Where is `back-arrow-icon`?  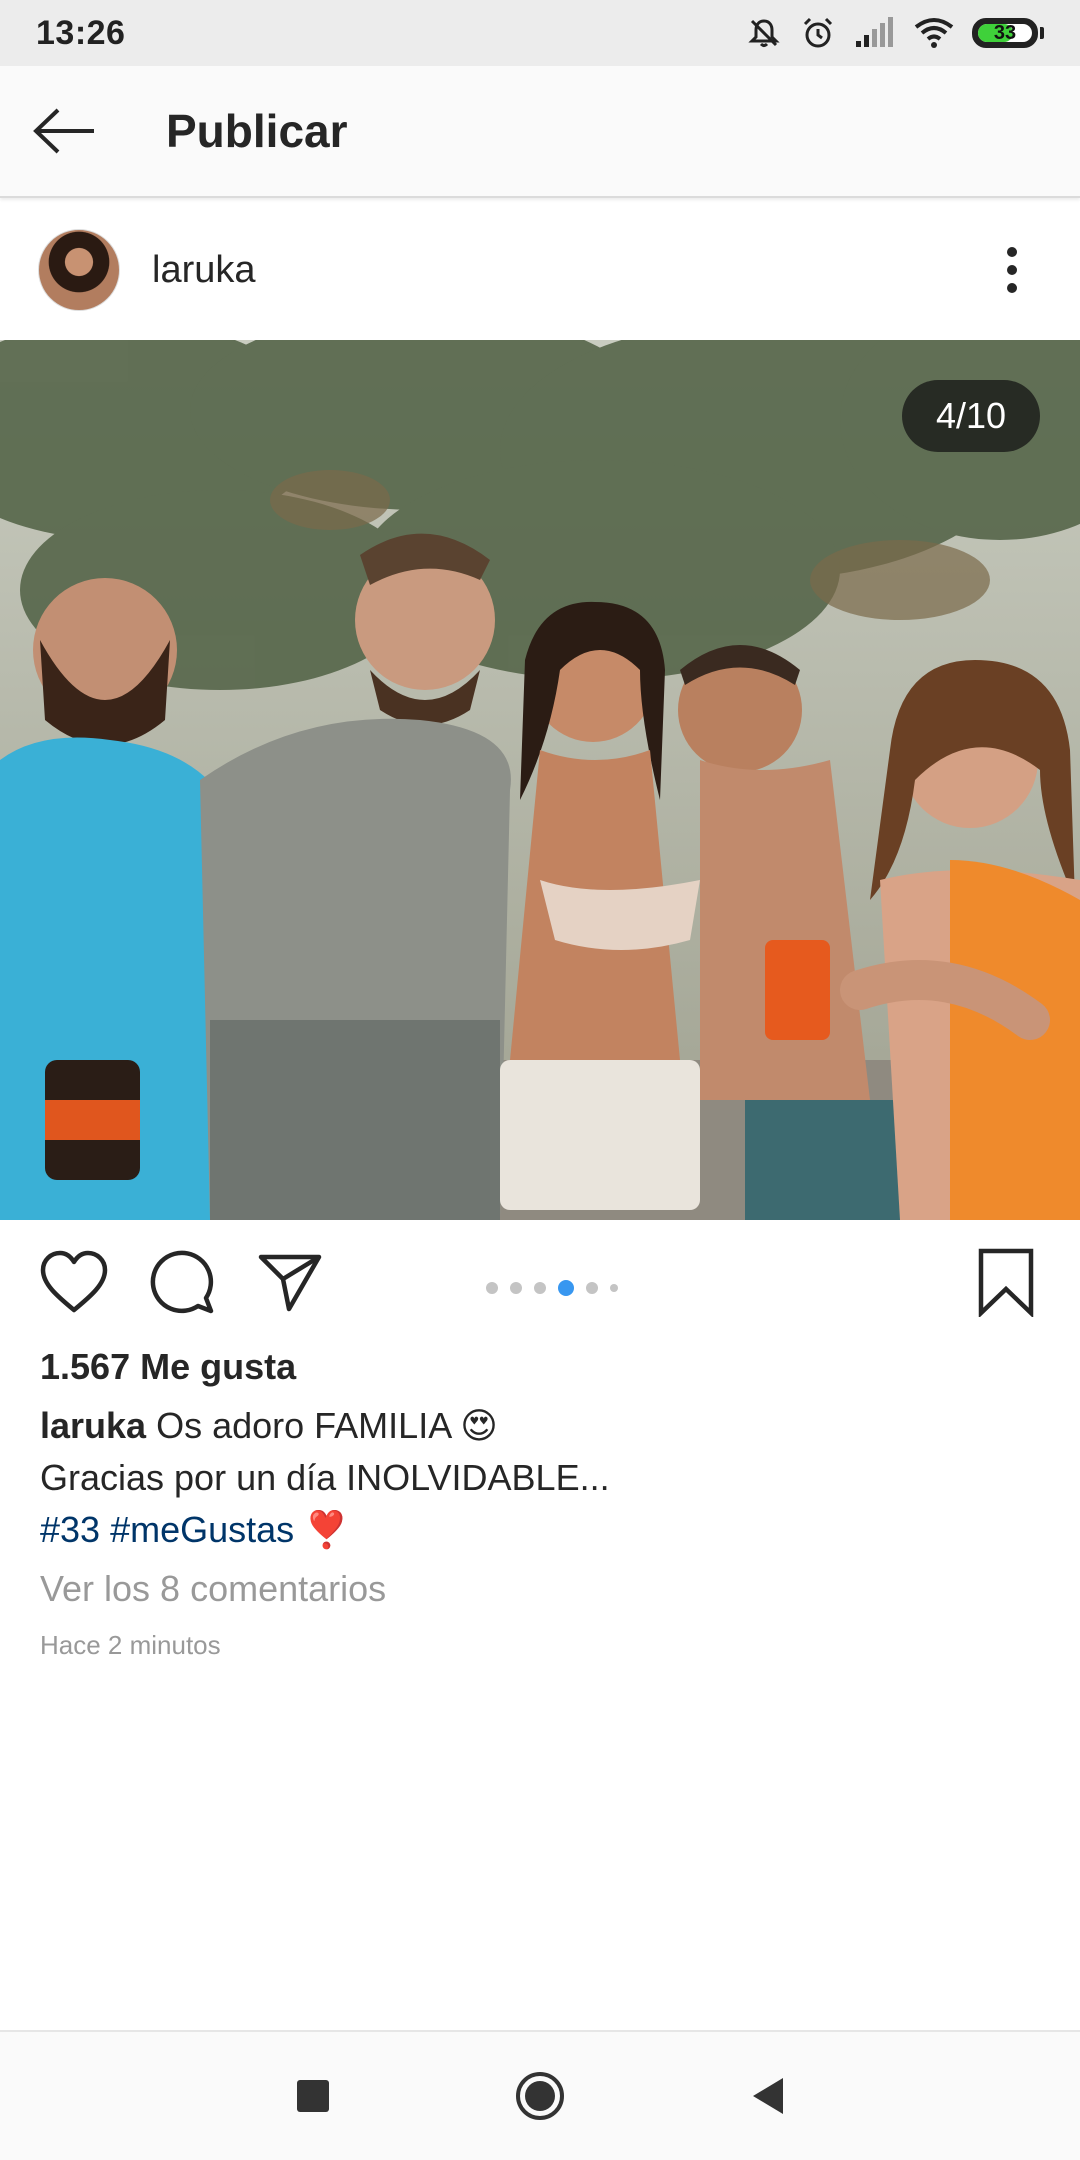 back-arrow-icon is located at coordinates (63, 131).